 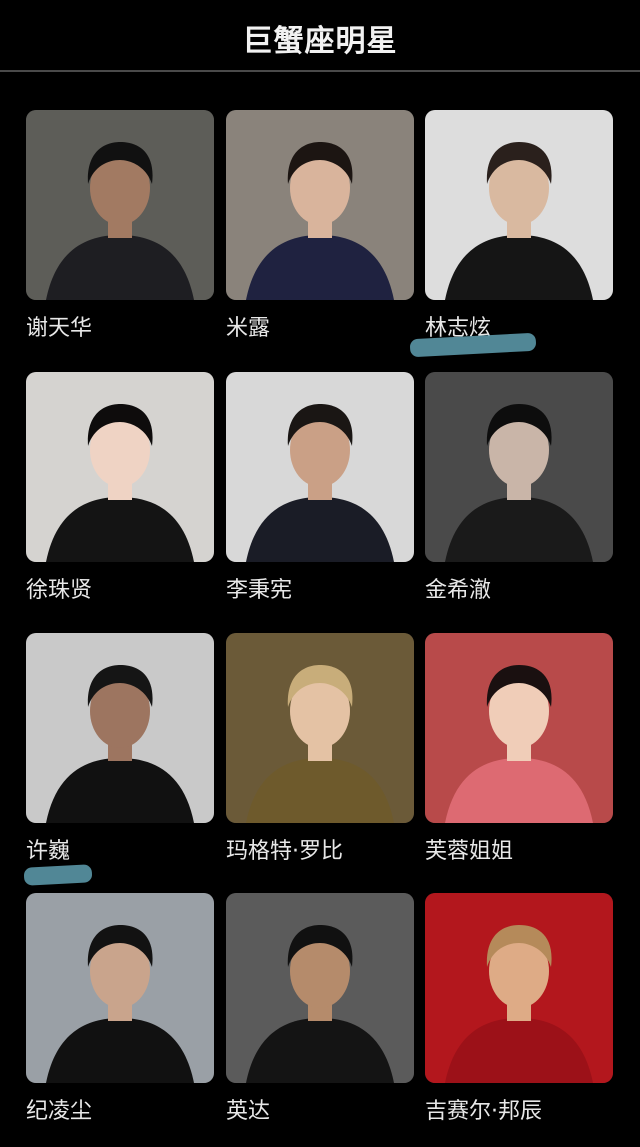 I want to click on star-name: 芙蓉姐姐, so click(x=469, y=849).